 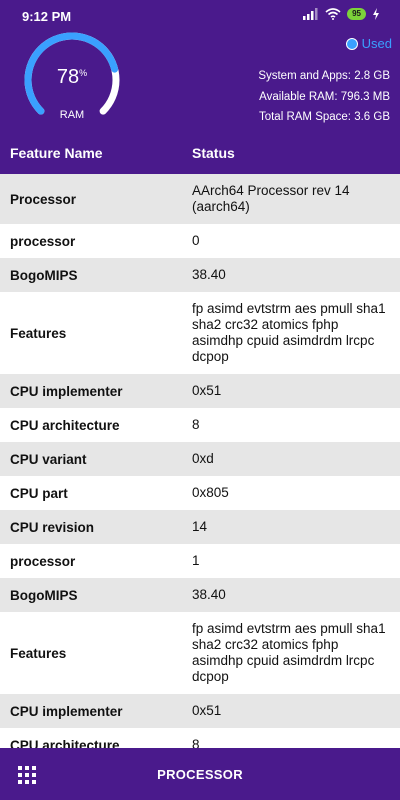 What do you see at coordinates (47, 16) in the screenshot?
I see `status-time: 9:12 PM` at bounding box center [47, 16].